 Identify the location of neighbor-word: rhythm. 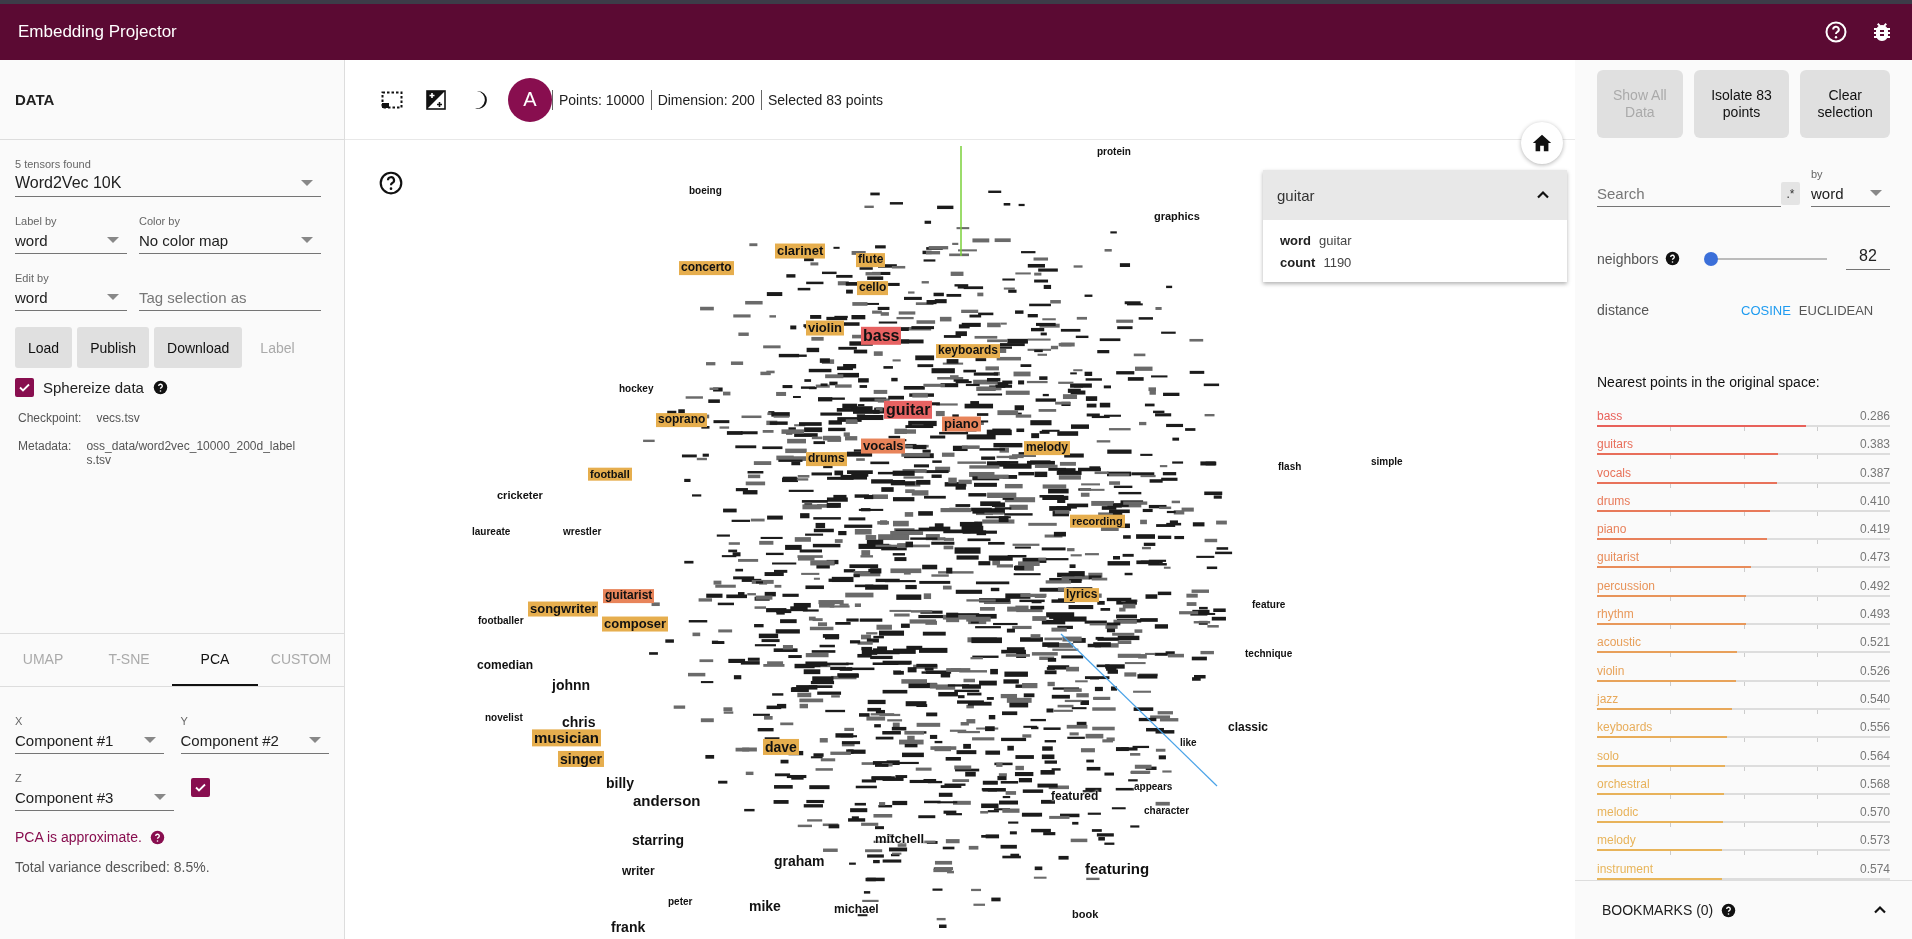
(1615, 614).